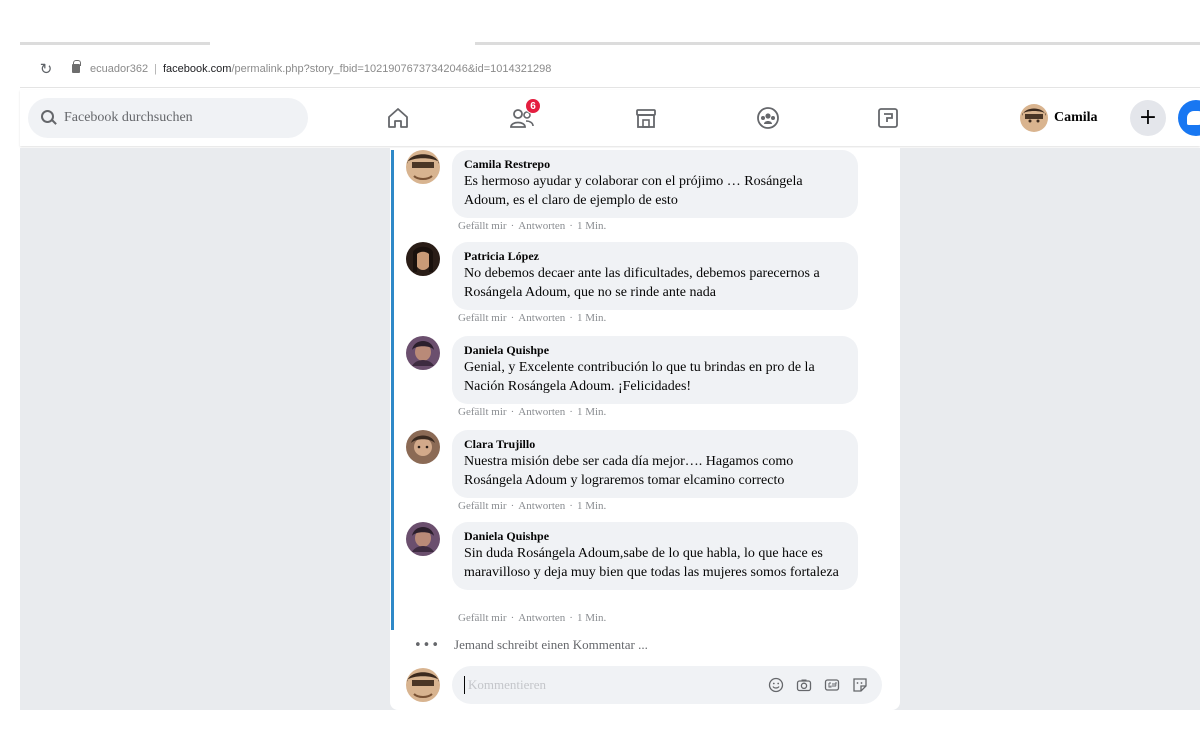 Image resolution: width=1200 pixels, height=740 pixels. I want to click on nav-friends-button: 6, so click(522, 117).